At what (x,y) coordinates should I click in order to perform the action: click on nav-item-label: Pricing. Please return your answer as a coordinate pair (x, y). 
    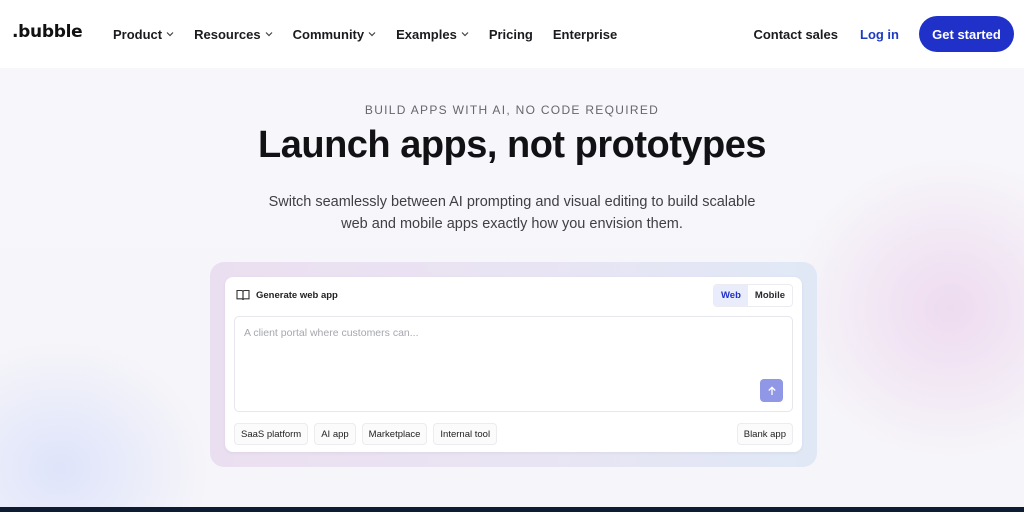
    Looking at the image, I should click on (510, 34).